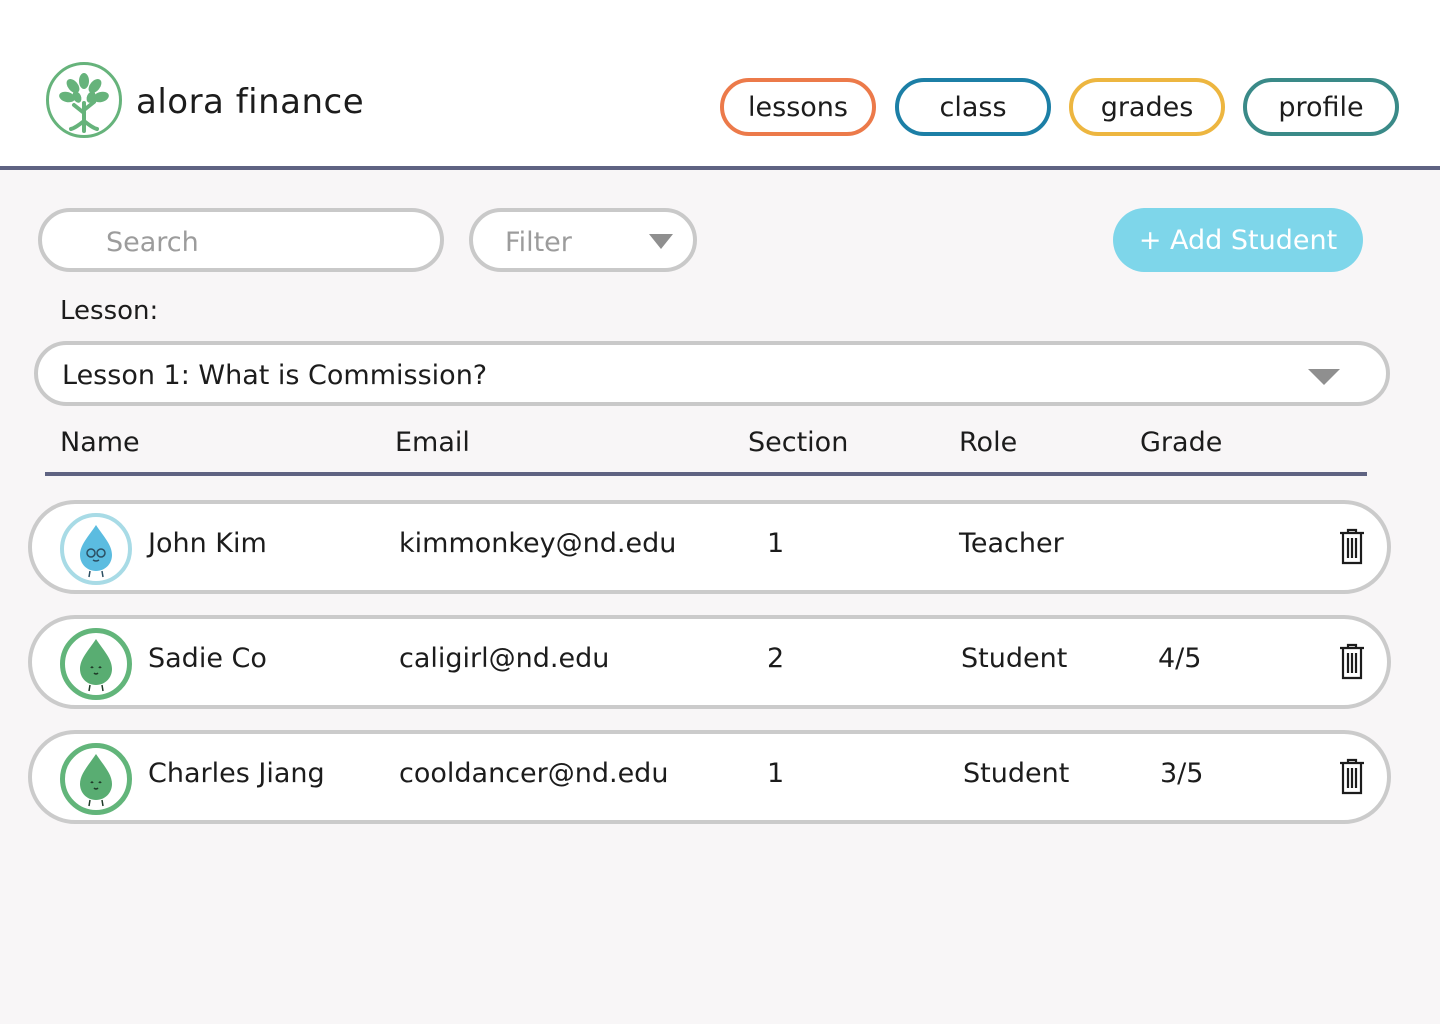 Image resolution: width=1440 pixels, height=1024 pixels. What do you see at coordinates (712, 373) in the screenshot?
I see `lesson-select: Lesson 1: What is Commission?` at bounding box center [712, 373].